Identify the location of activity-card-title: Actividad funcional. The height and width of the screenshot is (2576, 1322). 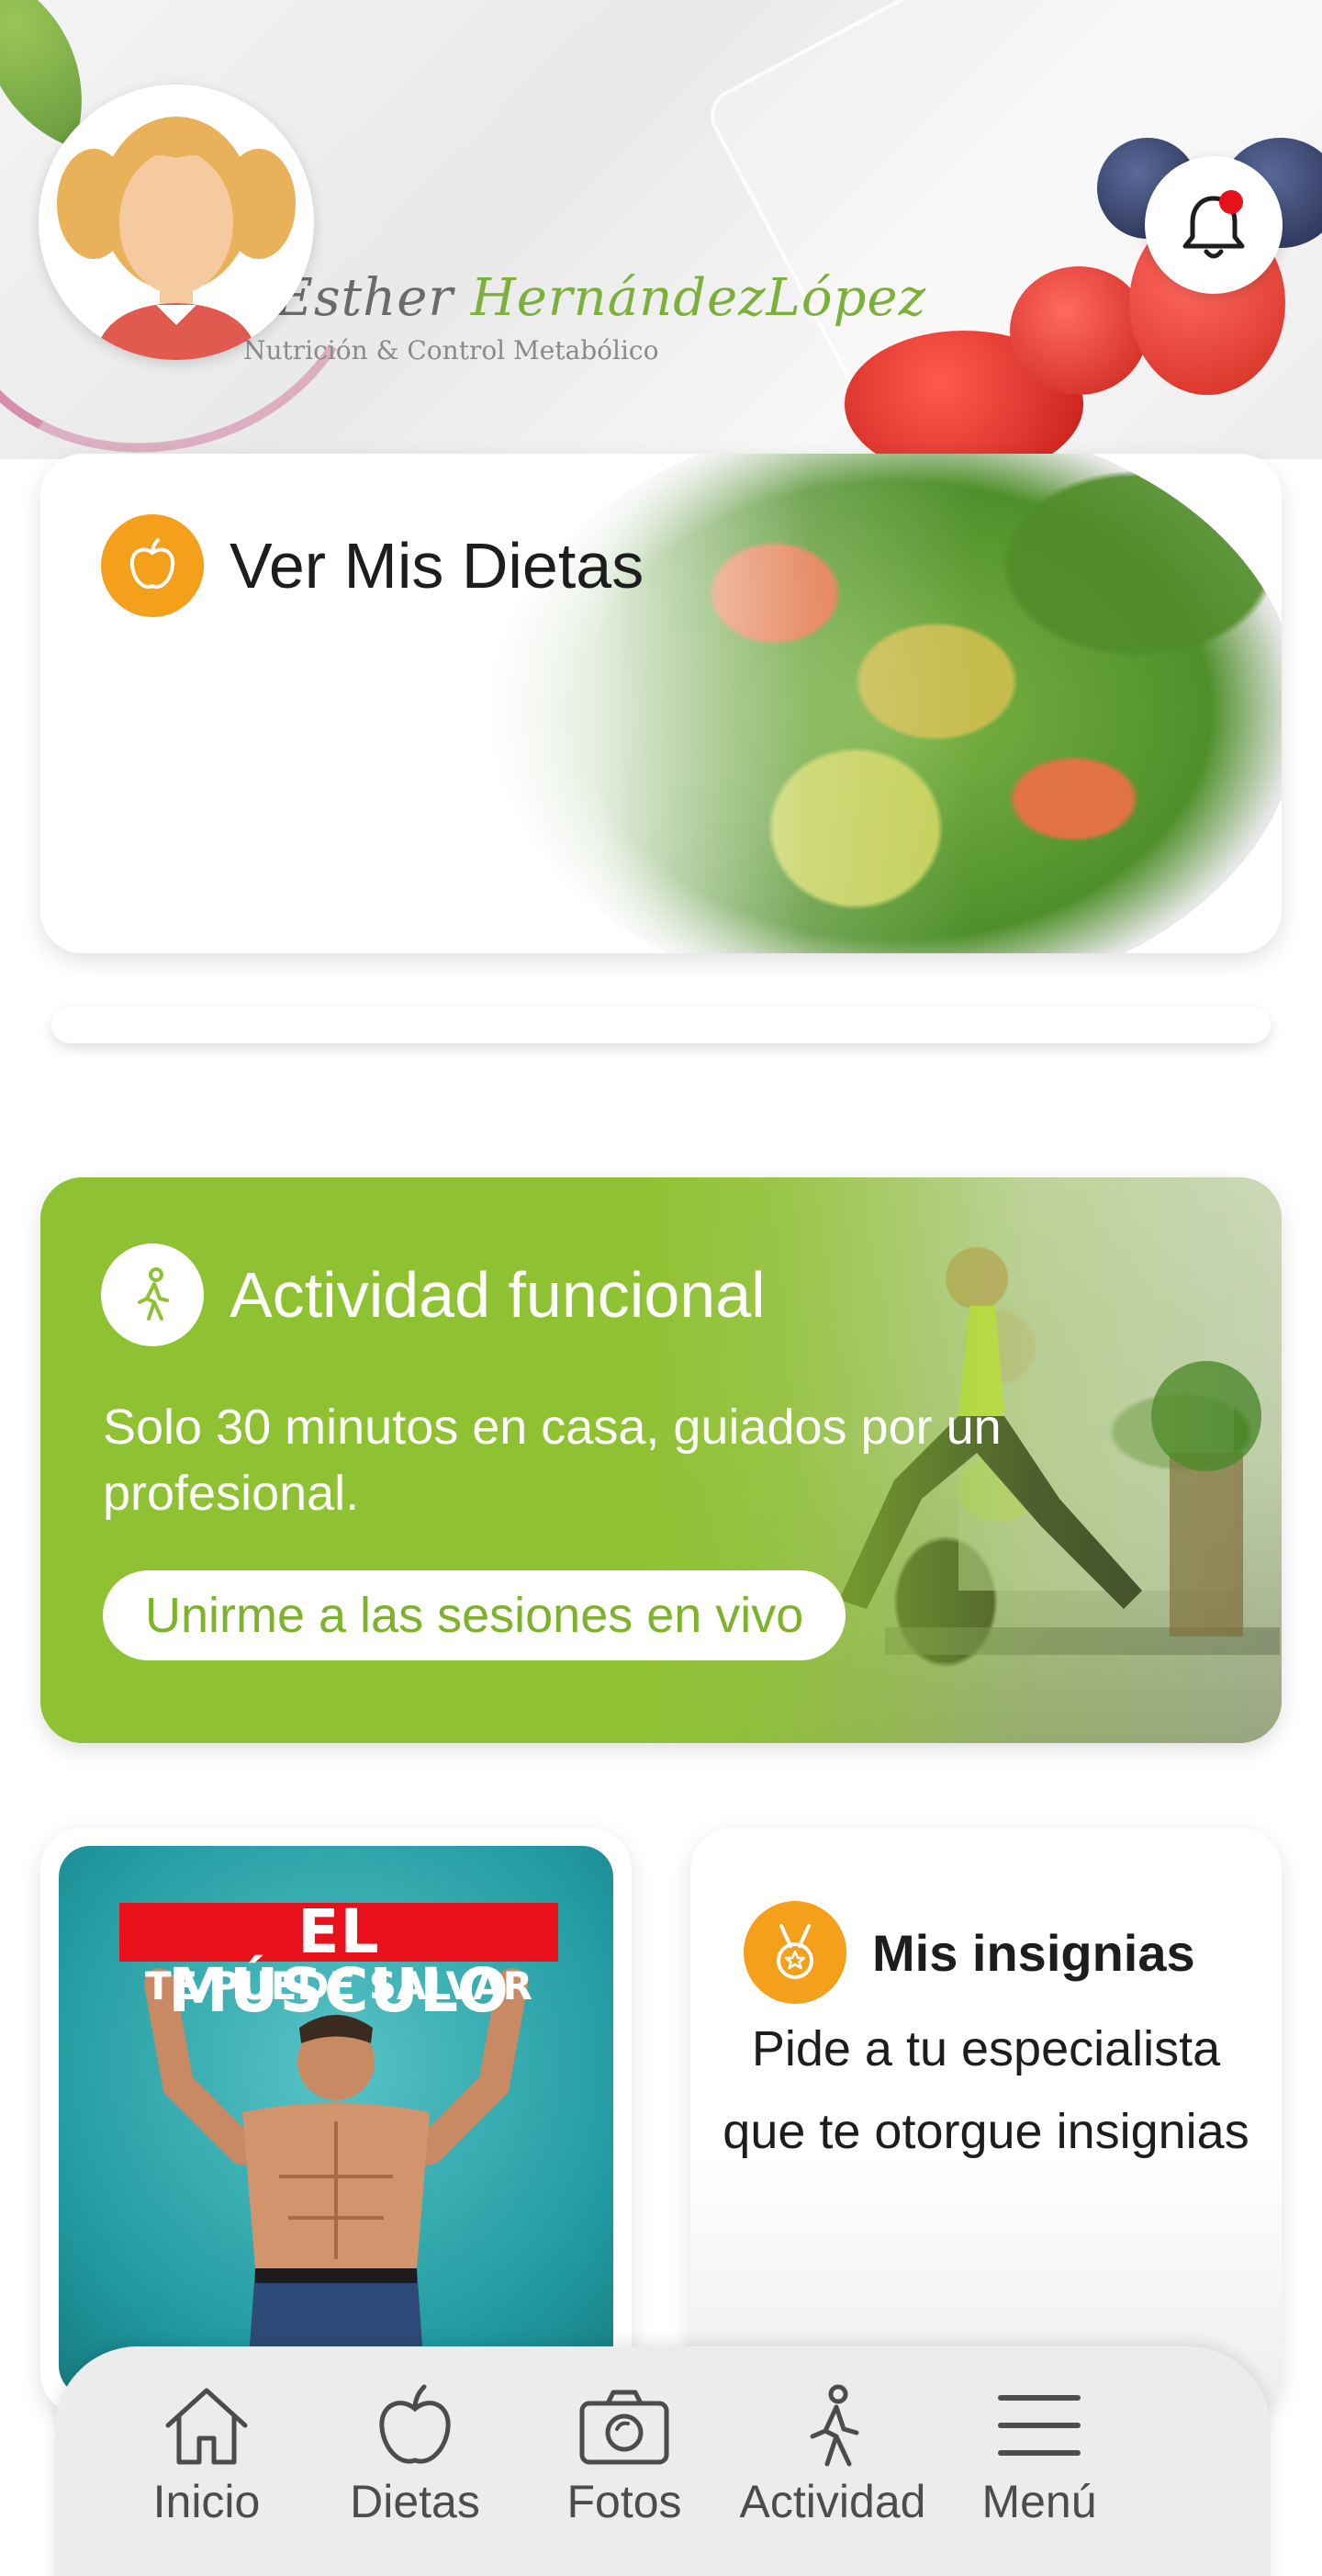
(498, 1295).